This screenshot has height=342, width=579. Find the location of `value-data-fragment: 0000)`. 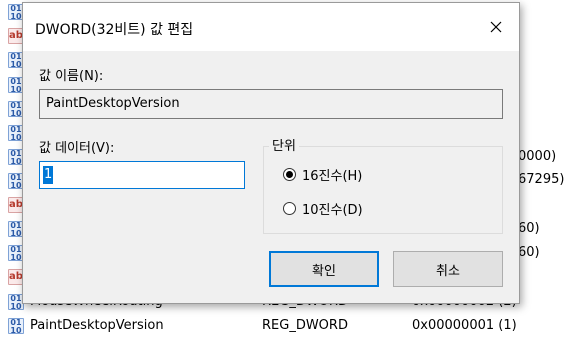

value-data-fragment: 0000) is located at coordinates (537, 156).